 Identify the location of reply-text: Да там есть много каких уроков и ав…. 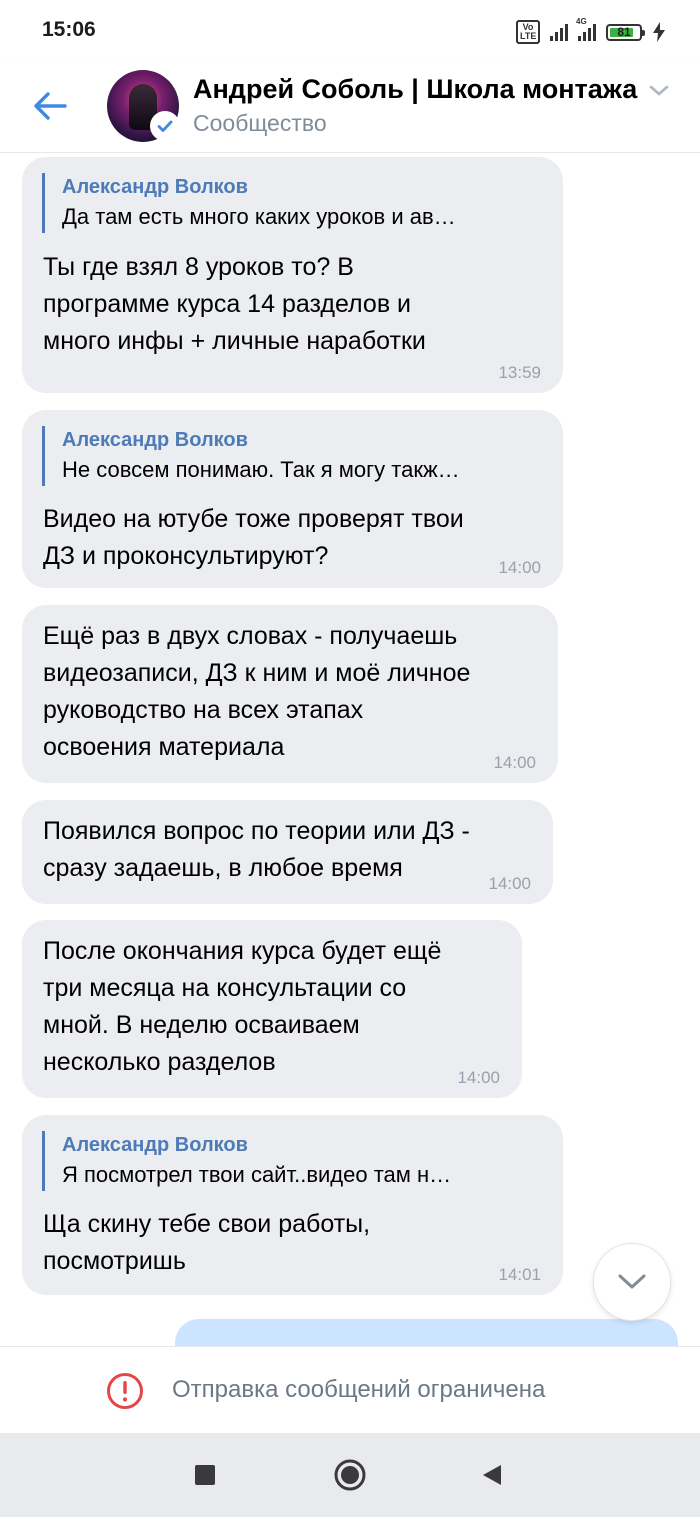
(259, 216).